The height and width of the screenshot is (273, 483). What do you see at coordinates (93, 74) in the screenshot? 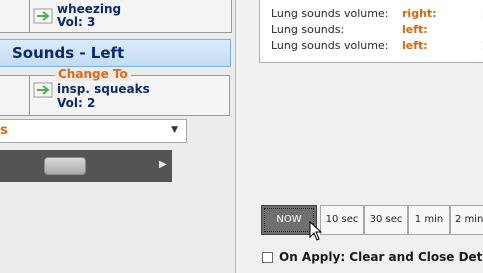
I see `change-to-legend: Change To` at bounding box center [93, 74].